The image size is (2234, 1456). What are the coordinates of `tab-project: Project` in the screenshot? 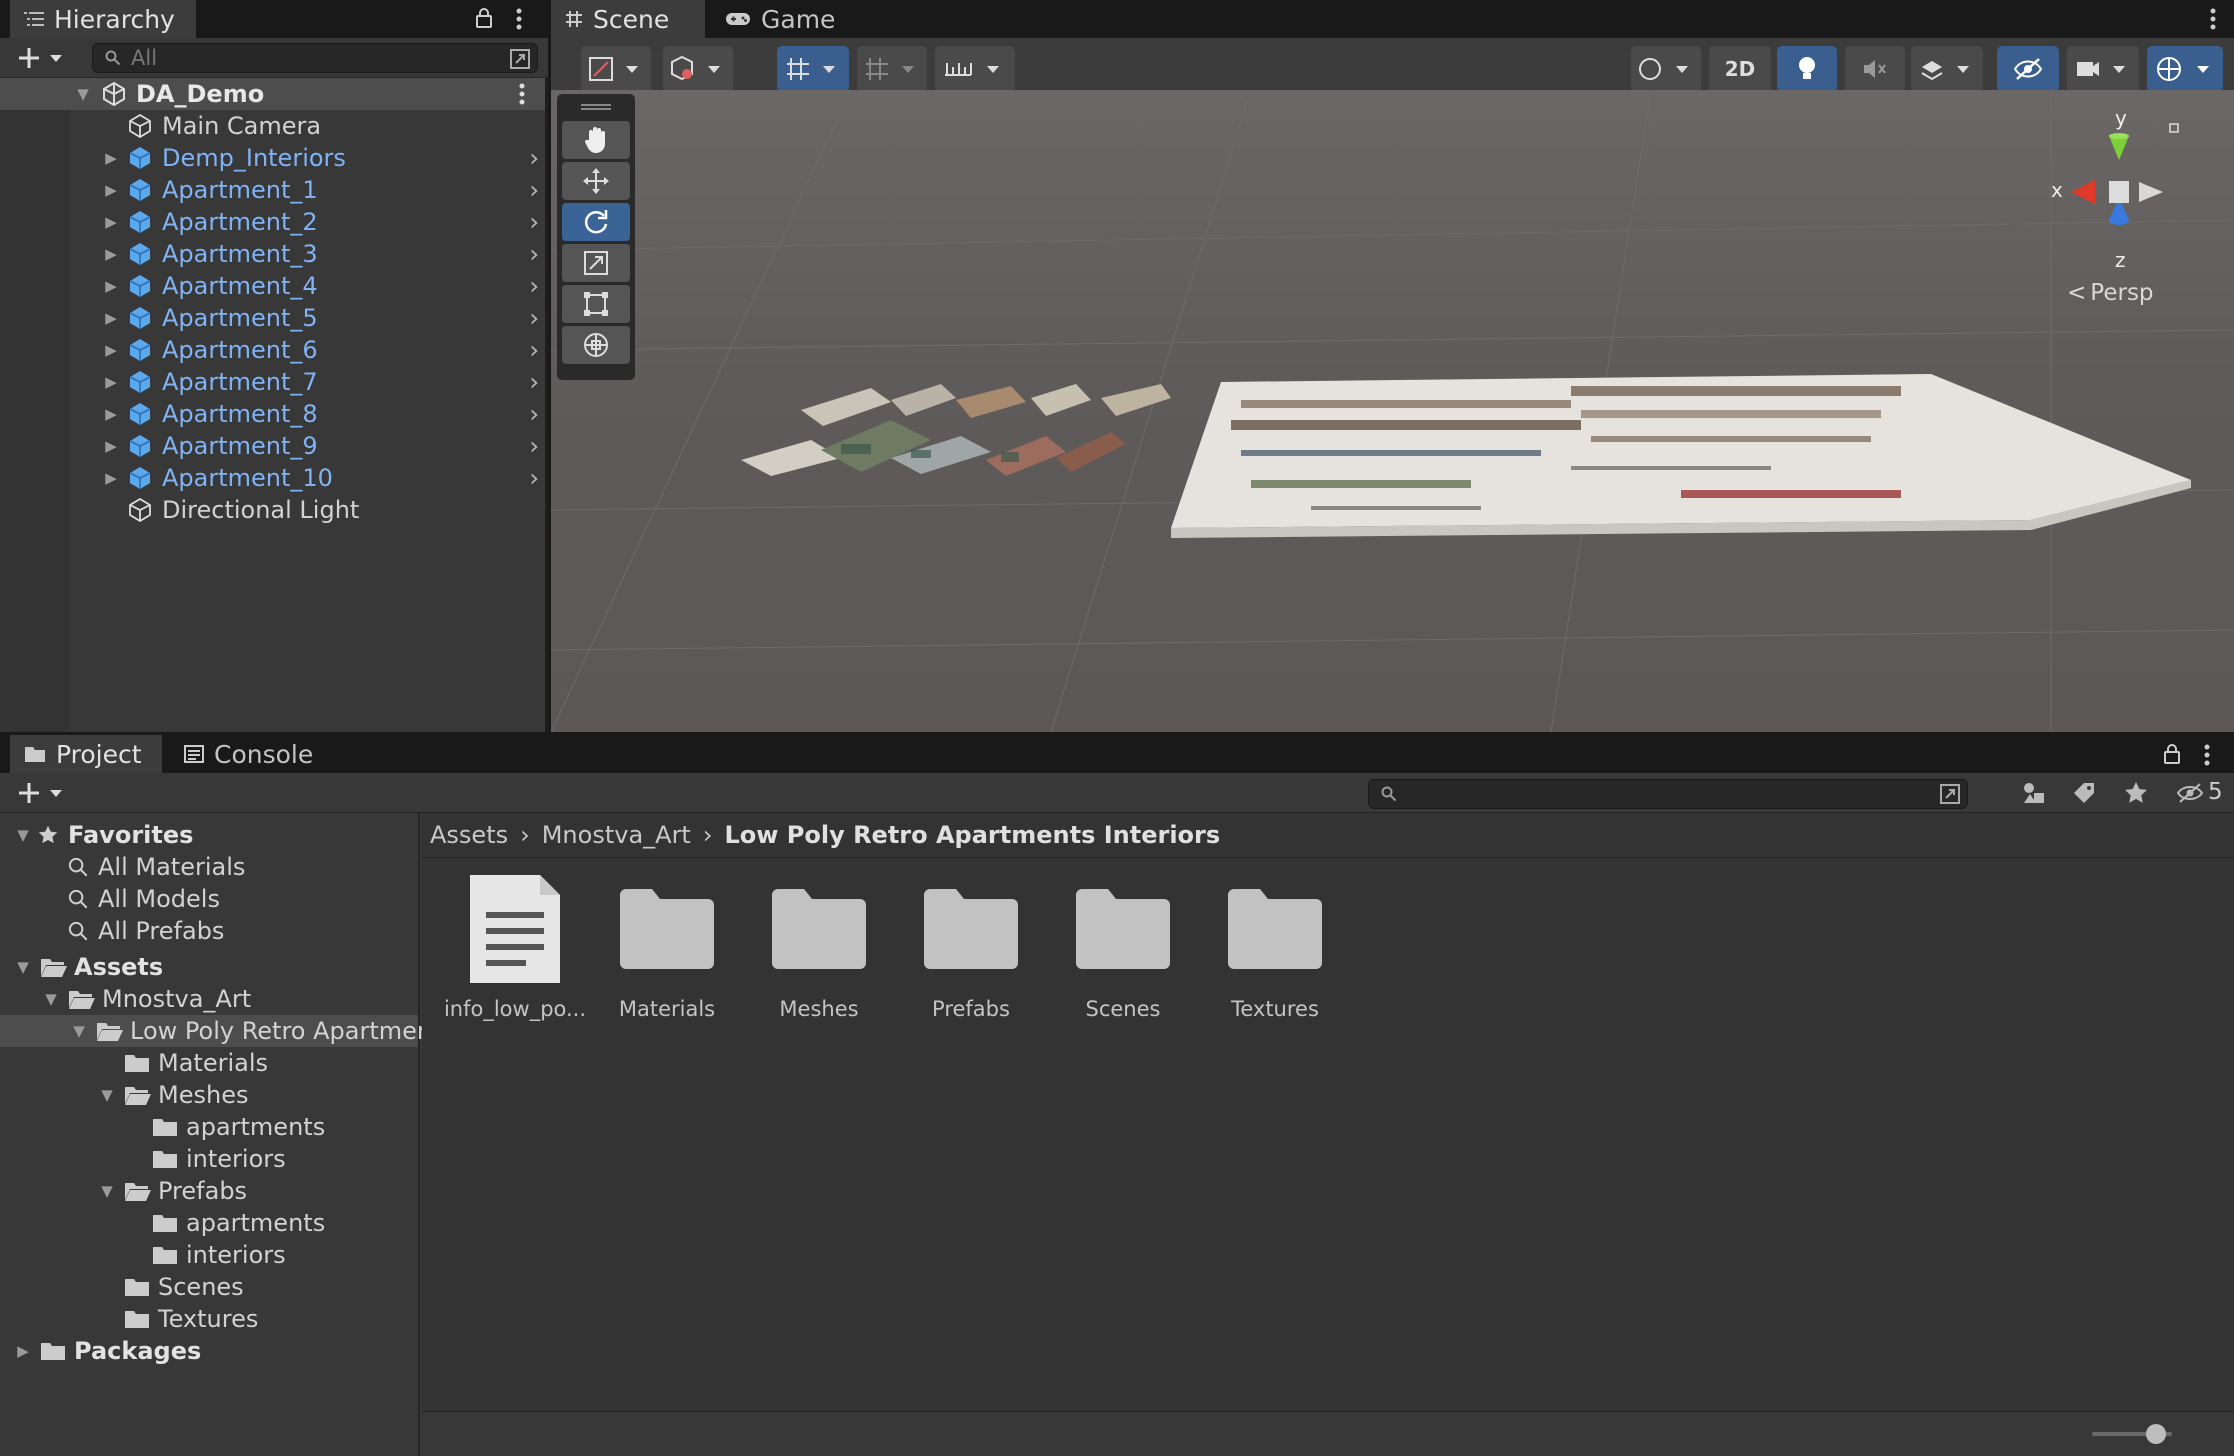 It's located at (86, 754).